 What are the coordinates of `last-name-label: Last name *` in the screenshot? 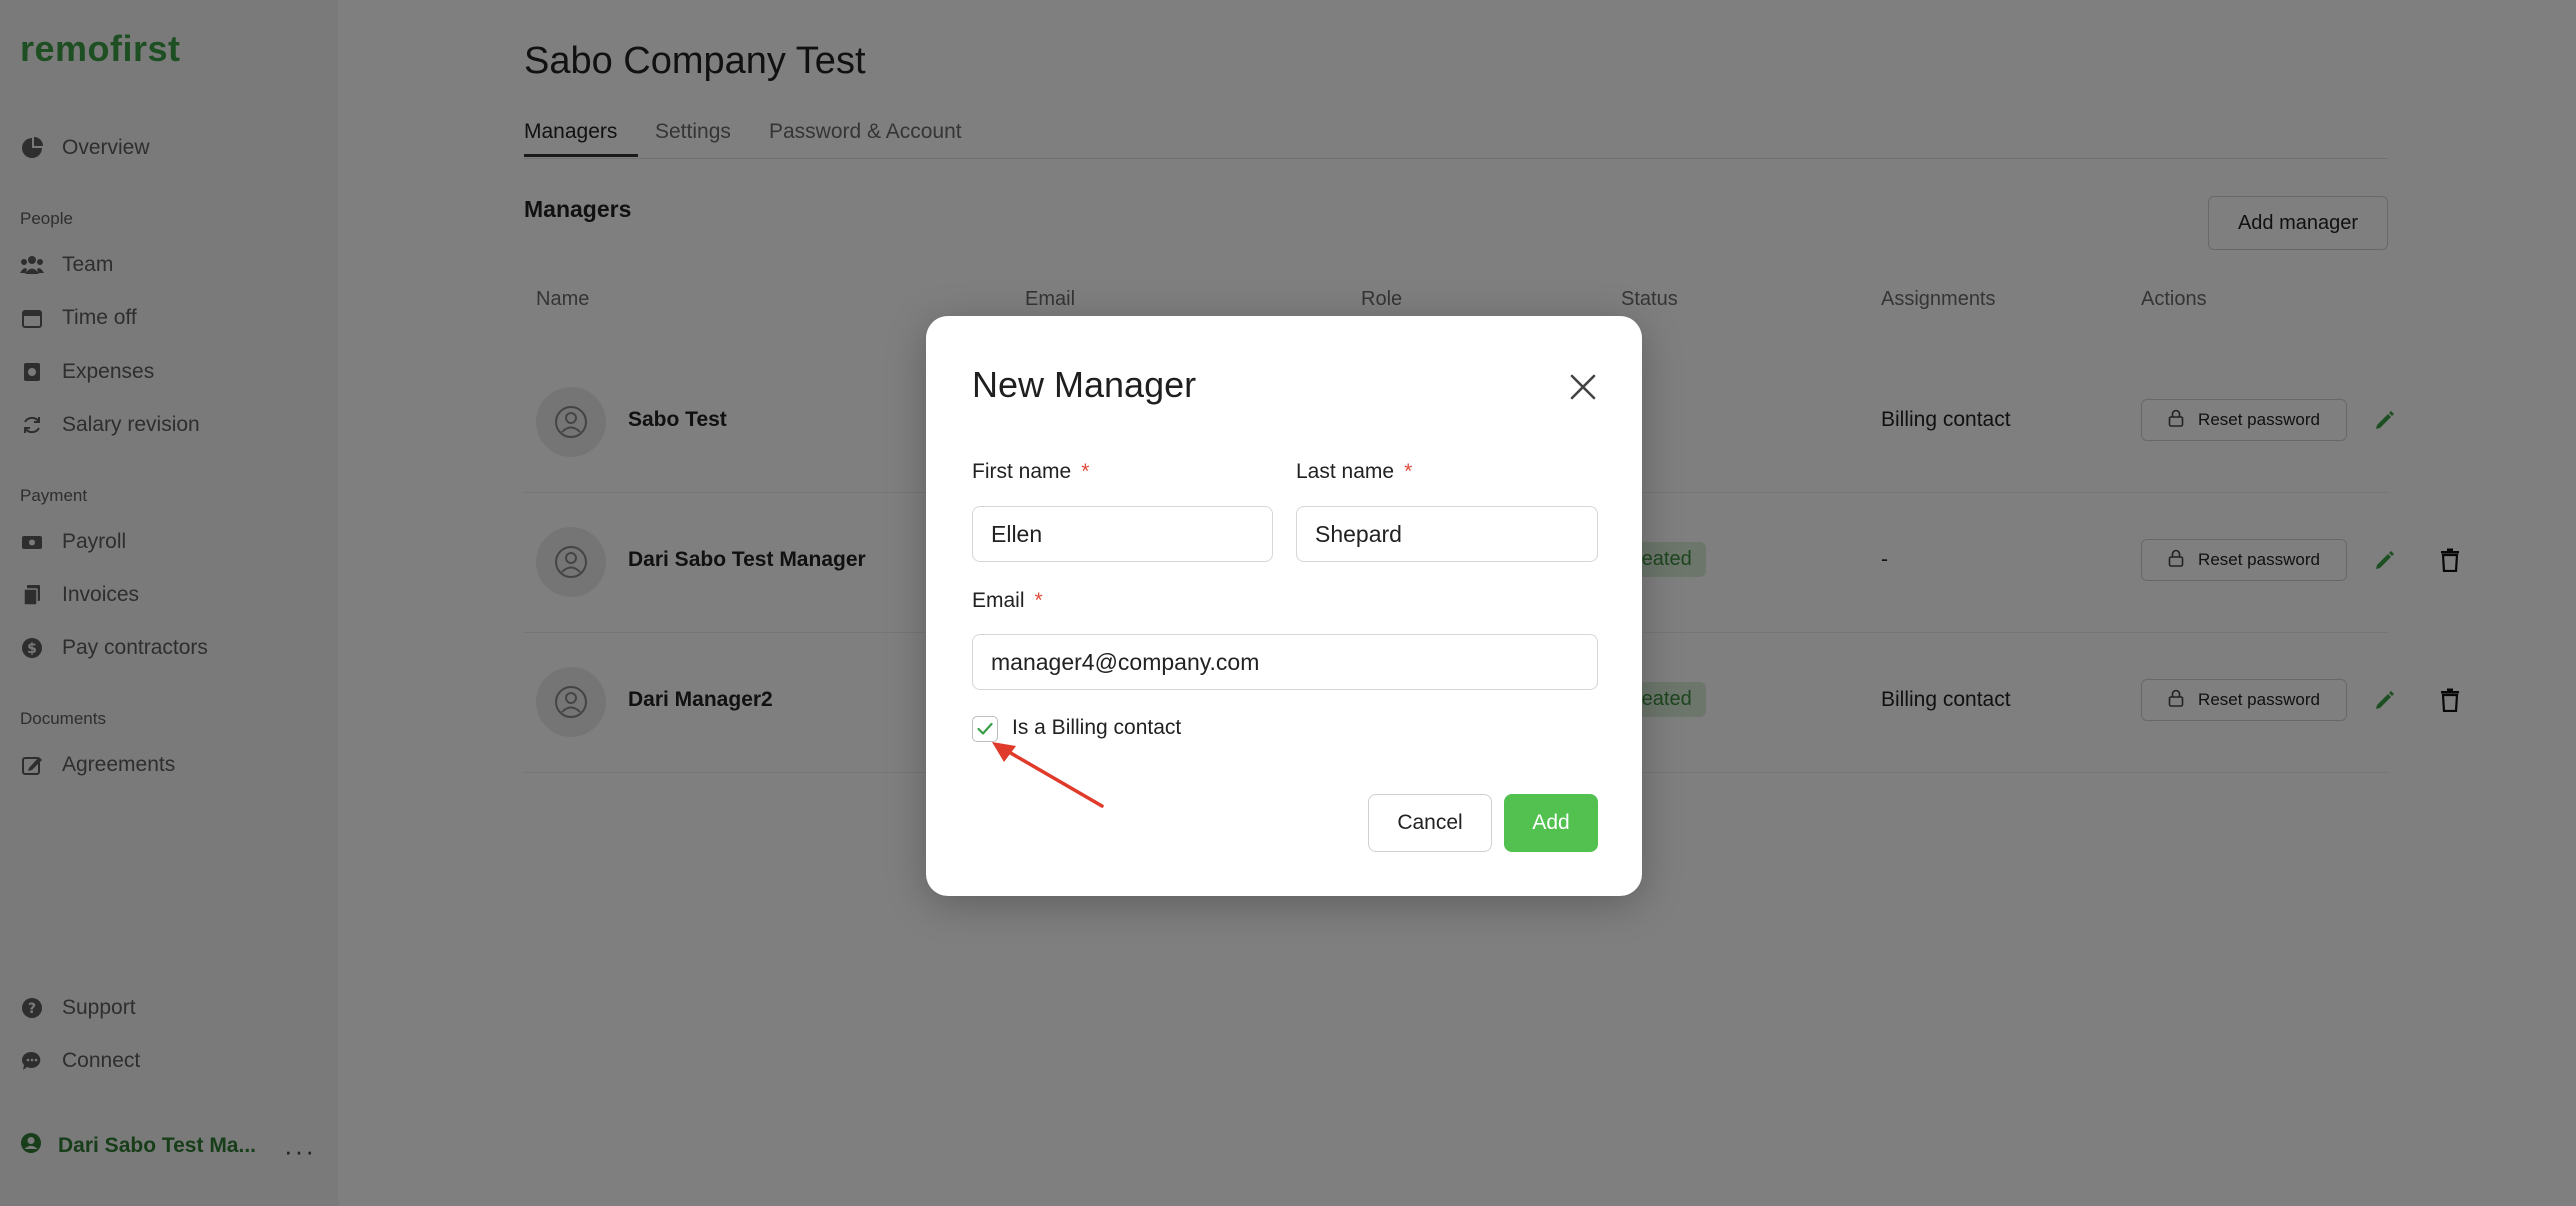 It's located at (1354, 471).